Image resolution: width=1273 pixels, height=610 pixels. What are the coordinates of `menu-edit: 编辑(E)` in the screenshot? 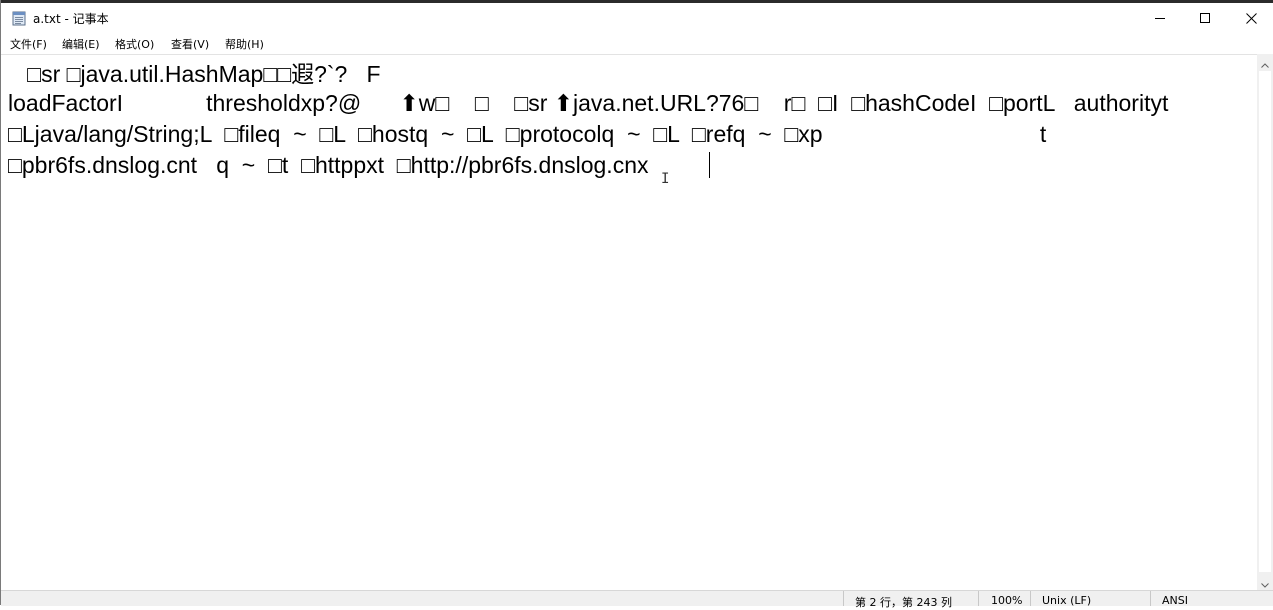 It's located at (81, 44).